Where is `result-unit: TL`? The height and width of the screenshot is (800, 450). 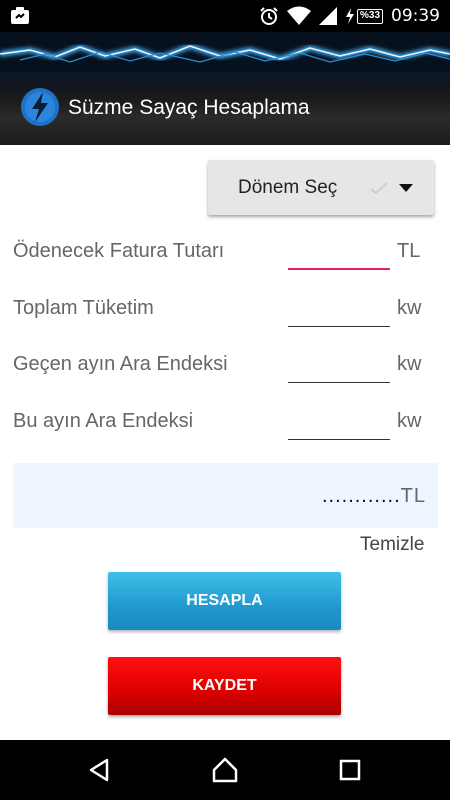
result-unit: TL is located at coordinates (413, 496).